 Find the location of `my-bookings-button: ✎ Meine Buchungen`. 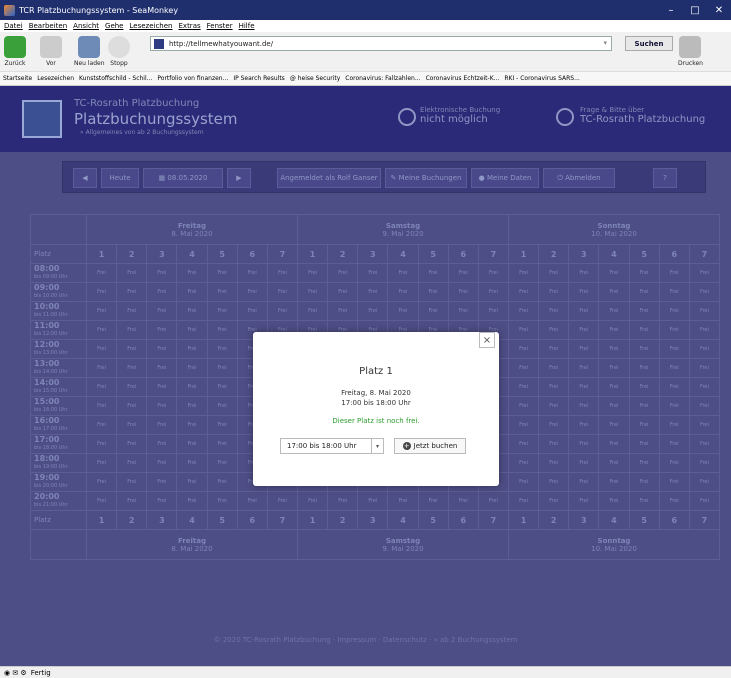

my-bookings-button: ✎ Meine Buchungen is located at coordinates (426, 178).